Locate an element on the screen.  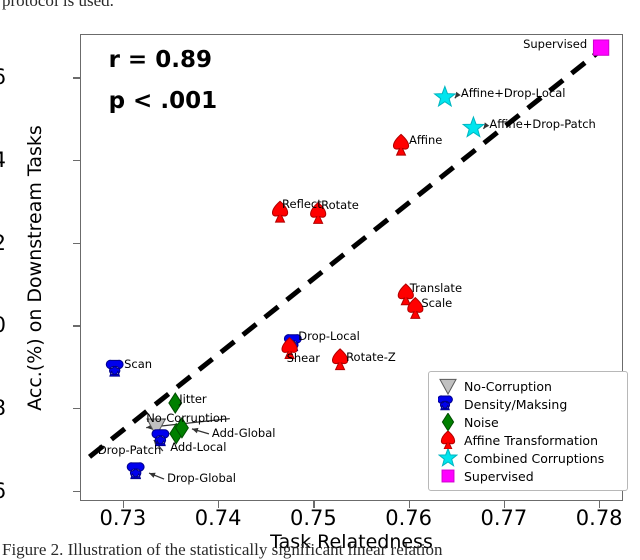
y-tick-label: 0.84 is located at coordinates (3, 160).